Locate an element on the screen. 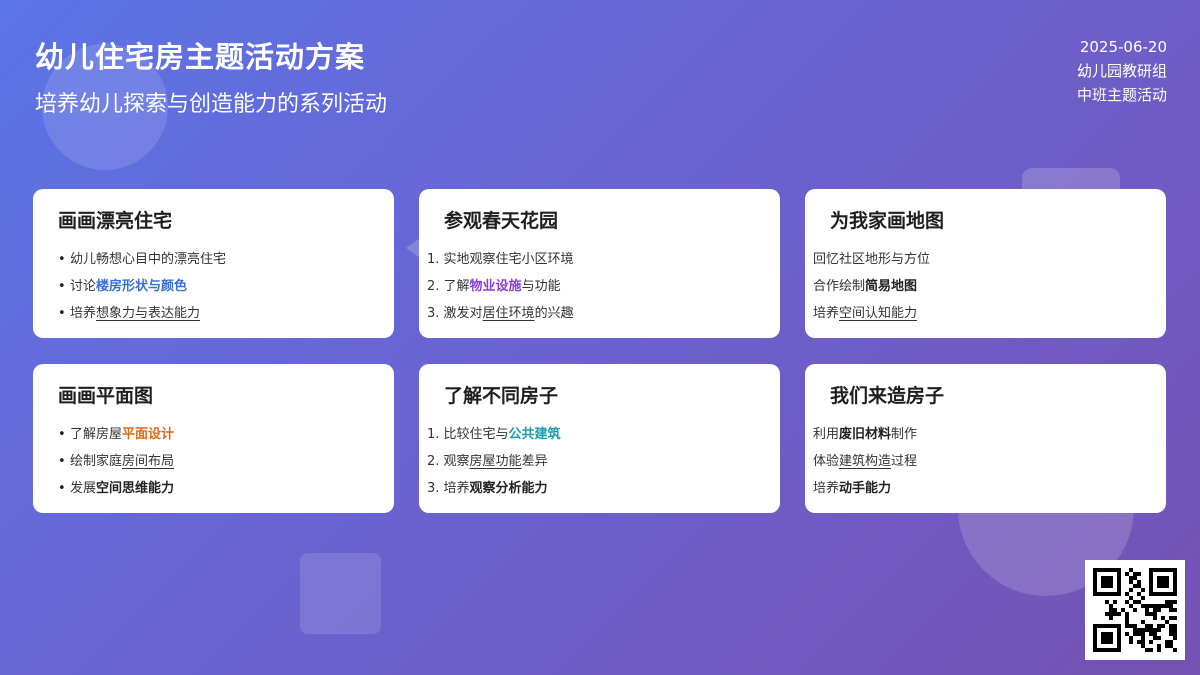 The image size is (1200, 675). category-label: 中班主题活动 is located at coordinates (1121, 95).